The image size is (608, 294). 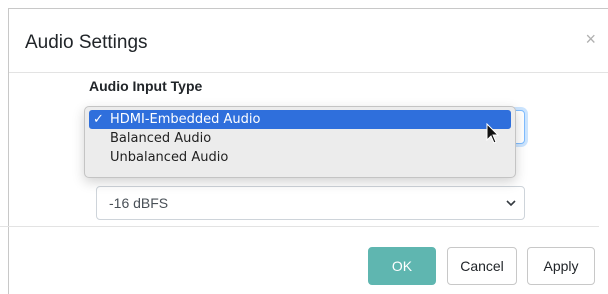 What do you see at coordinates (169, 157) in the screenshot?
I see `option-label: Unbalanced Audio` at bounding box center [169, 157].